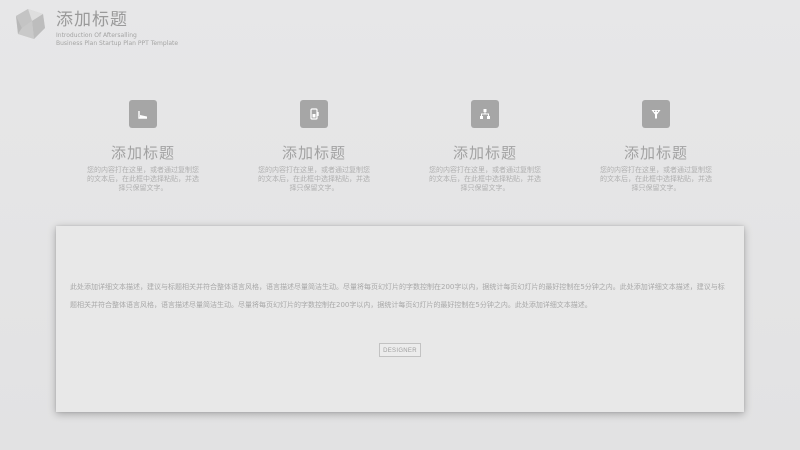  I want to click on network-icon, so click(485, 114).